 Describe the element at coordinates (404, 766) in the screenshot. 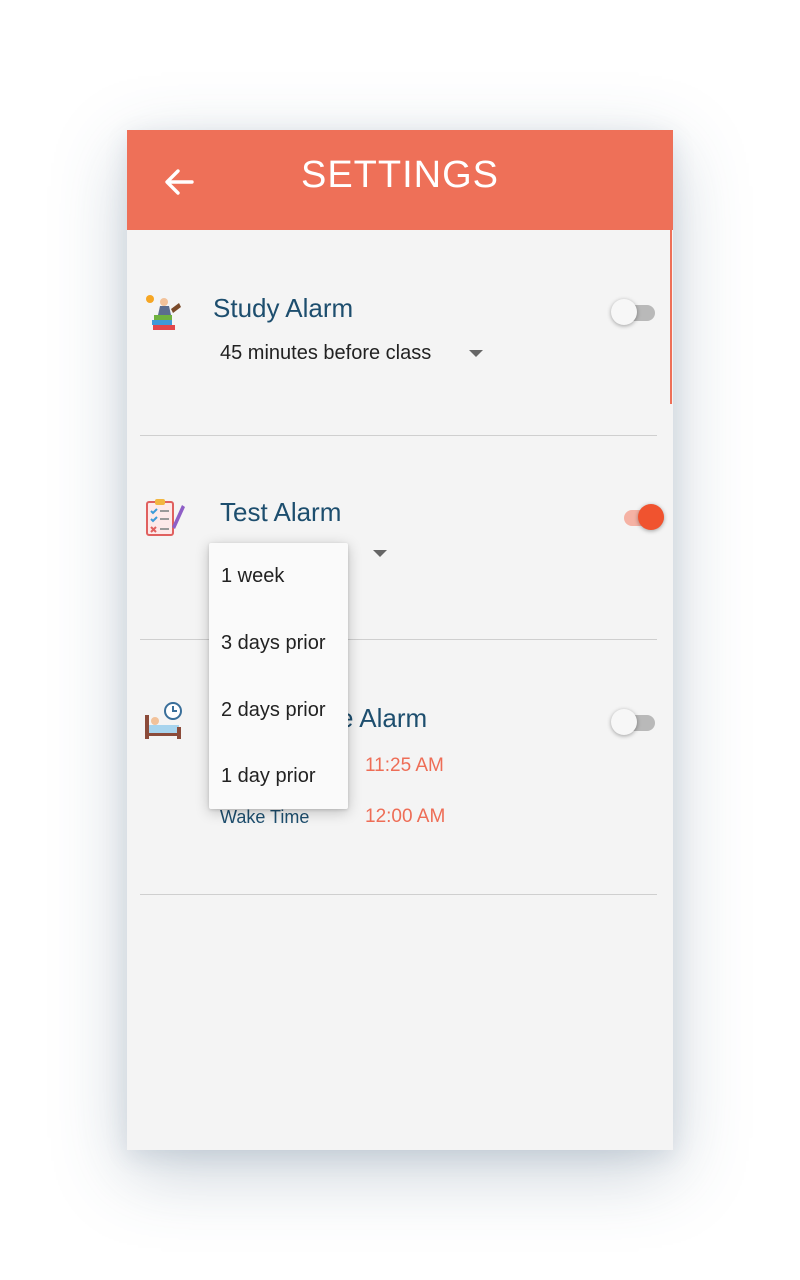

I see `bed-time-value: 11:25 AM` at that location.